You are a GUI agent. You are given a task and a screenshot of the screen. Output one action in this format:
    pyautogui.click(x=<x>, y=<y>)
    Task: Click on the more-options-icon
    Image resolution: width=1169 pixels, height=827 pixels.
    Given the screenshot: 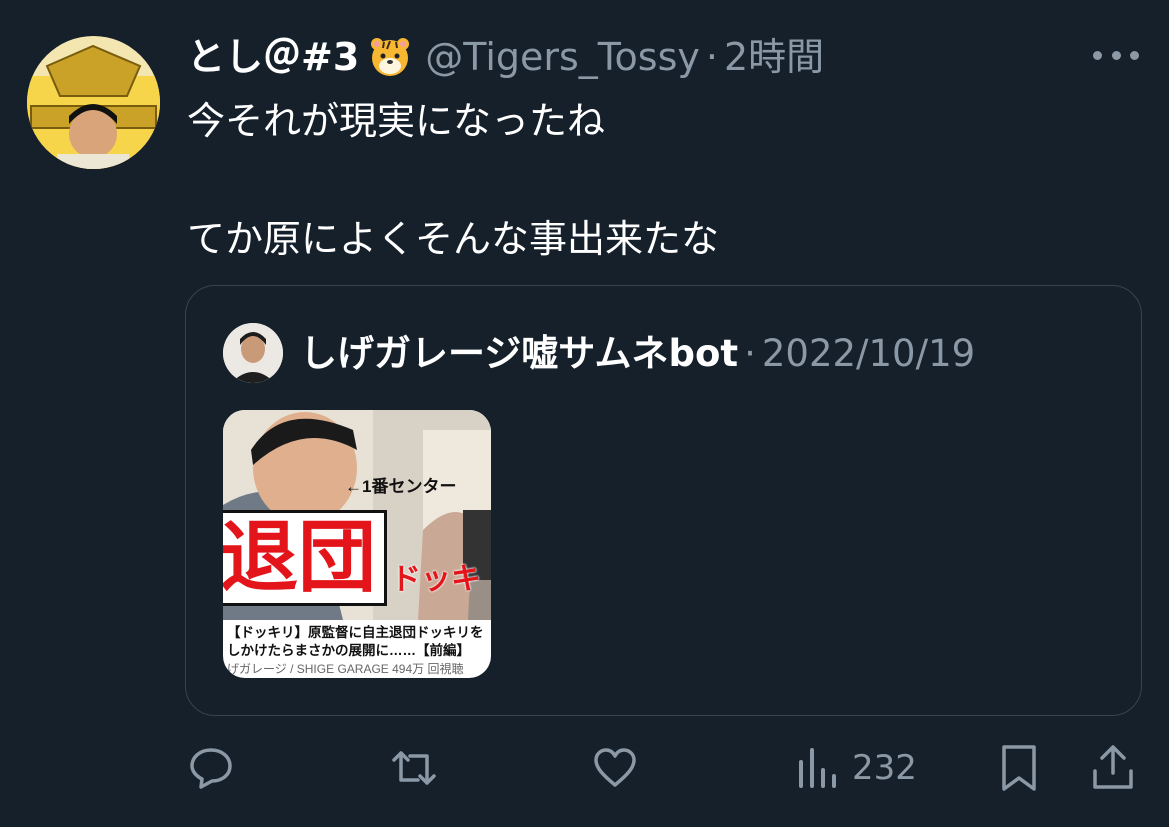 What is the action you would take?
    pyautogui.click(x=1116, y=55)
    